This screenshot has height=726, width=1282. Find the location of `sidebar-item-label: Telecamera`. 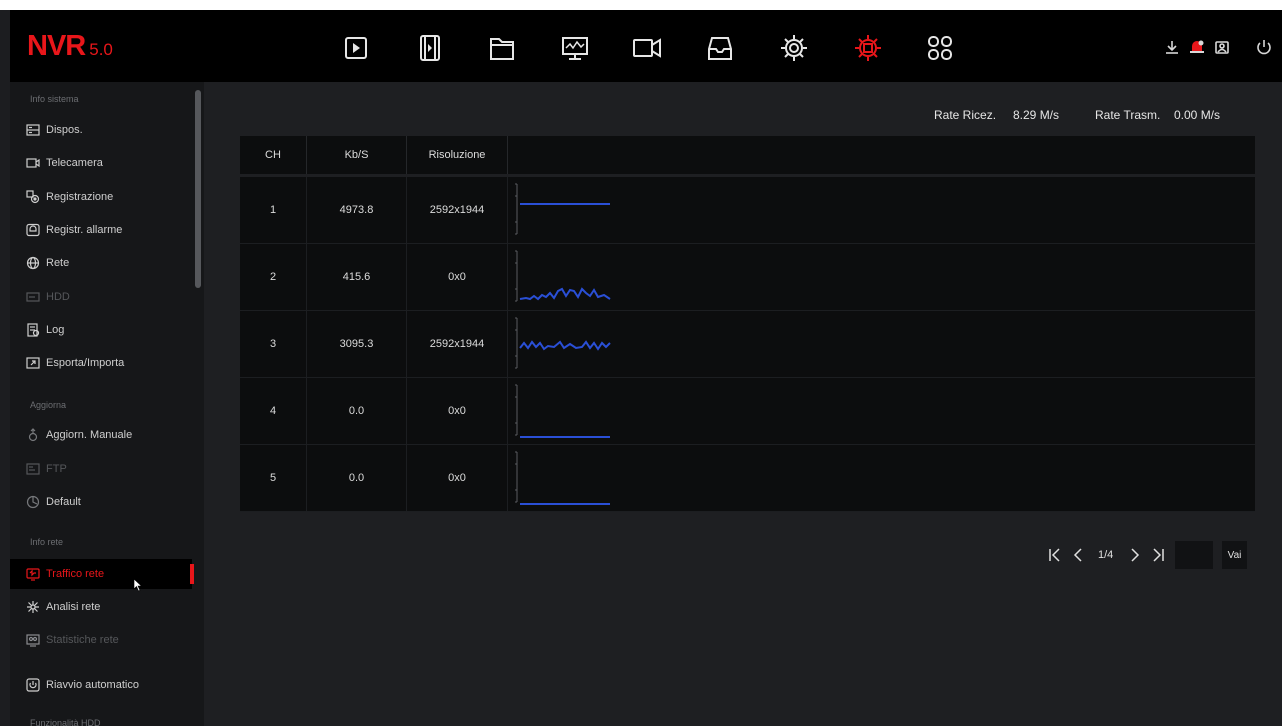

sidebar-item-label: Telecamera is located at coordinates (74, 163).